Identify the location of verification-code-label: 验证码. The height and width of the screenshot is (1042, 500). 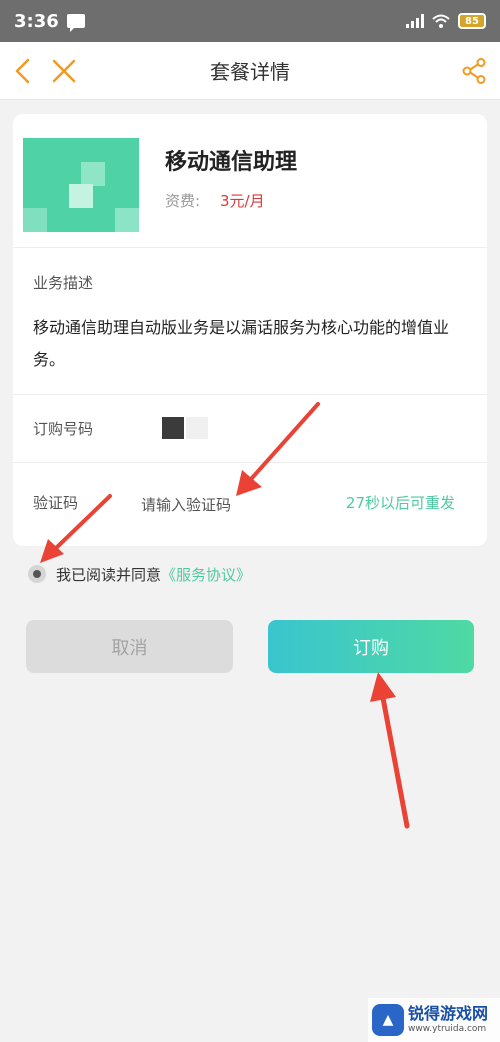
(56, 503).